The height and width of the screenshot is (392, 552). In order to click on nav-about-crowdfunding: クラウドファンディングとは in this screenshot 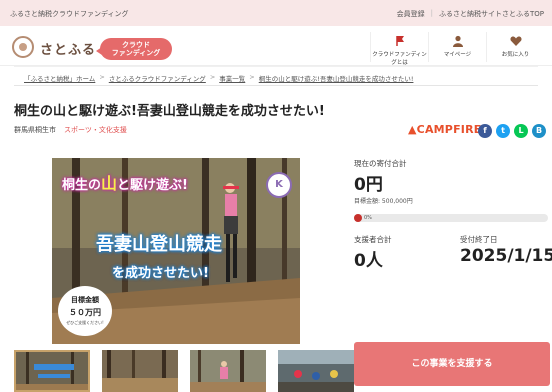, I will do `click(399, 49)`.